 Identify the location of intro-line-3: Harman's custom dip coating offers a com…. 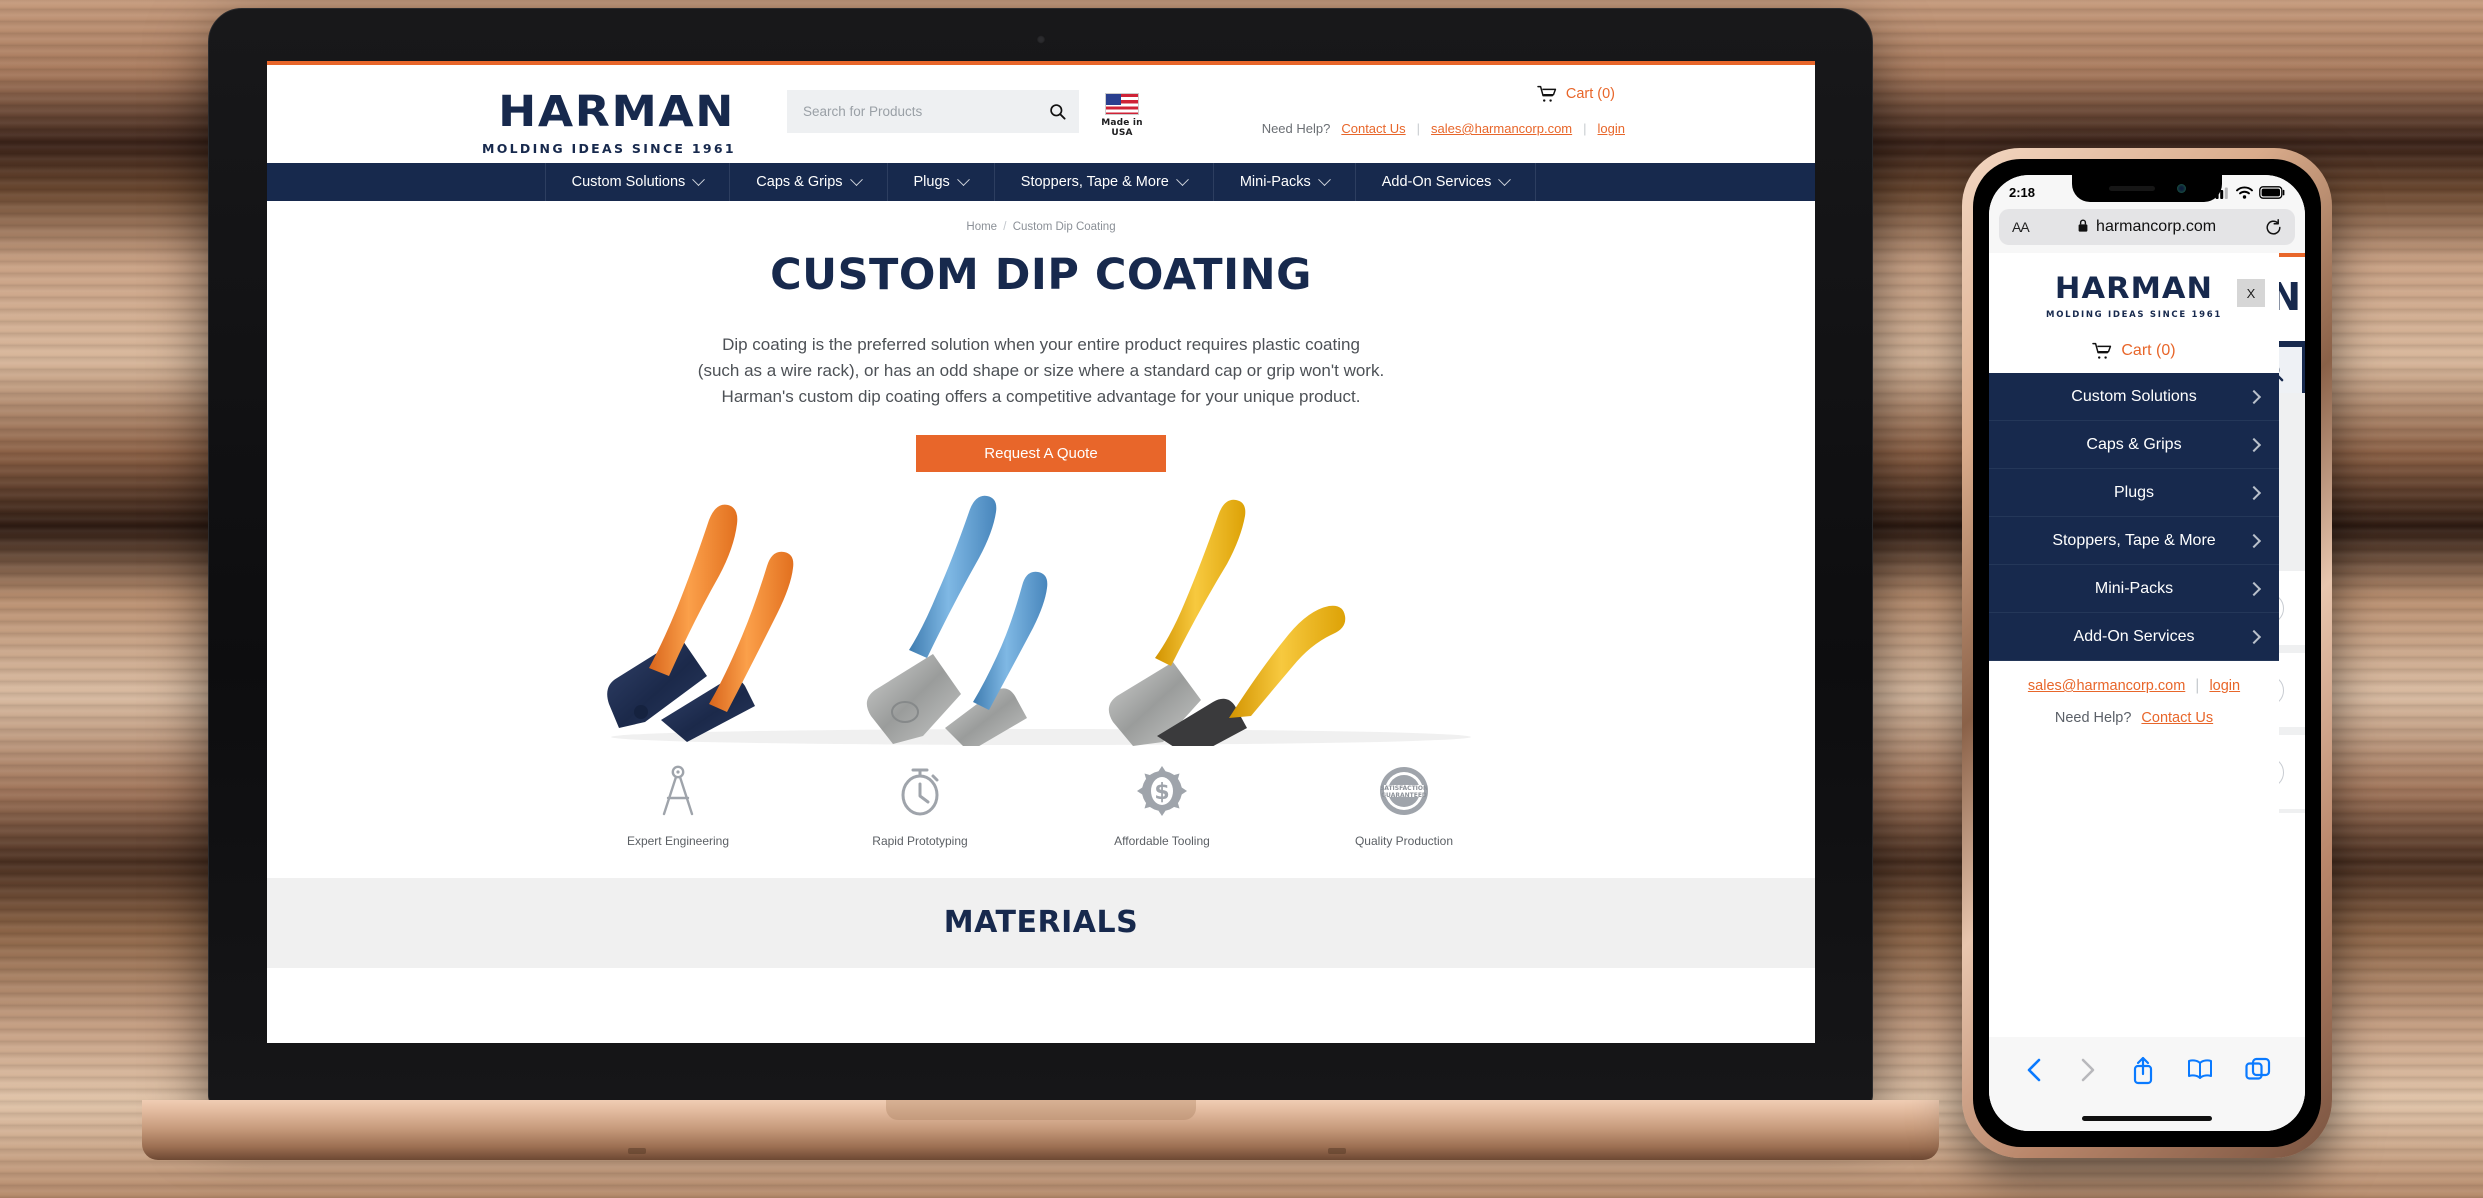
(1041, 397).